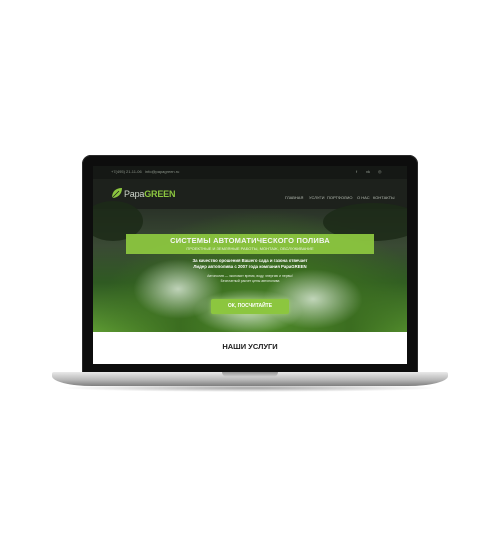 This screenshot has height=544, width=500. Describe the element at coordinates (117, 193) in the screenshot. I see `leaf-logo-icon` at that location.